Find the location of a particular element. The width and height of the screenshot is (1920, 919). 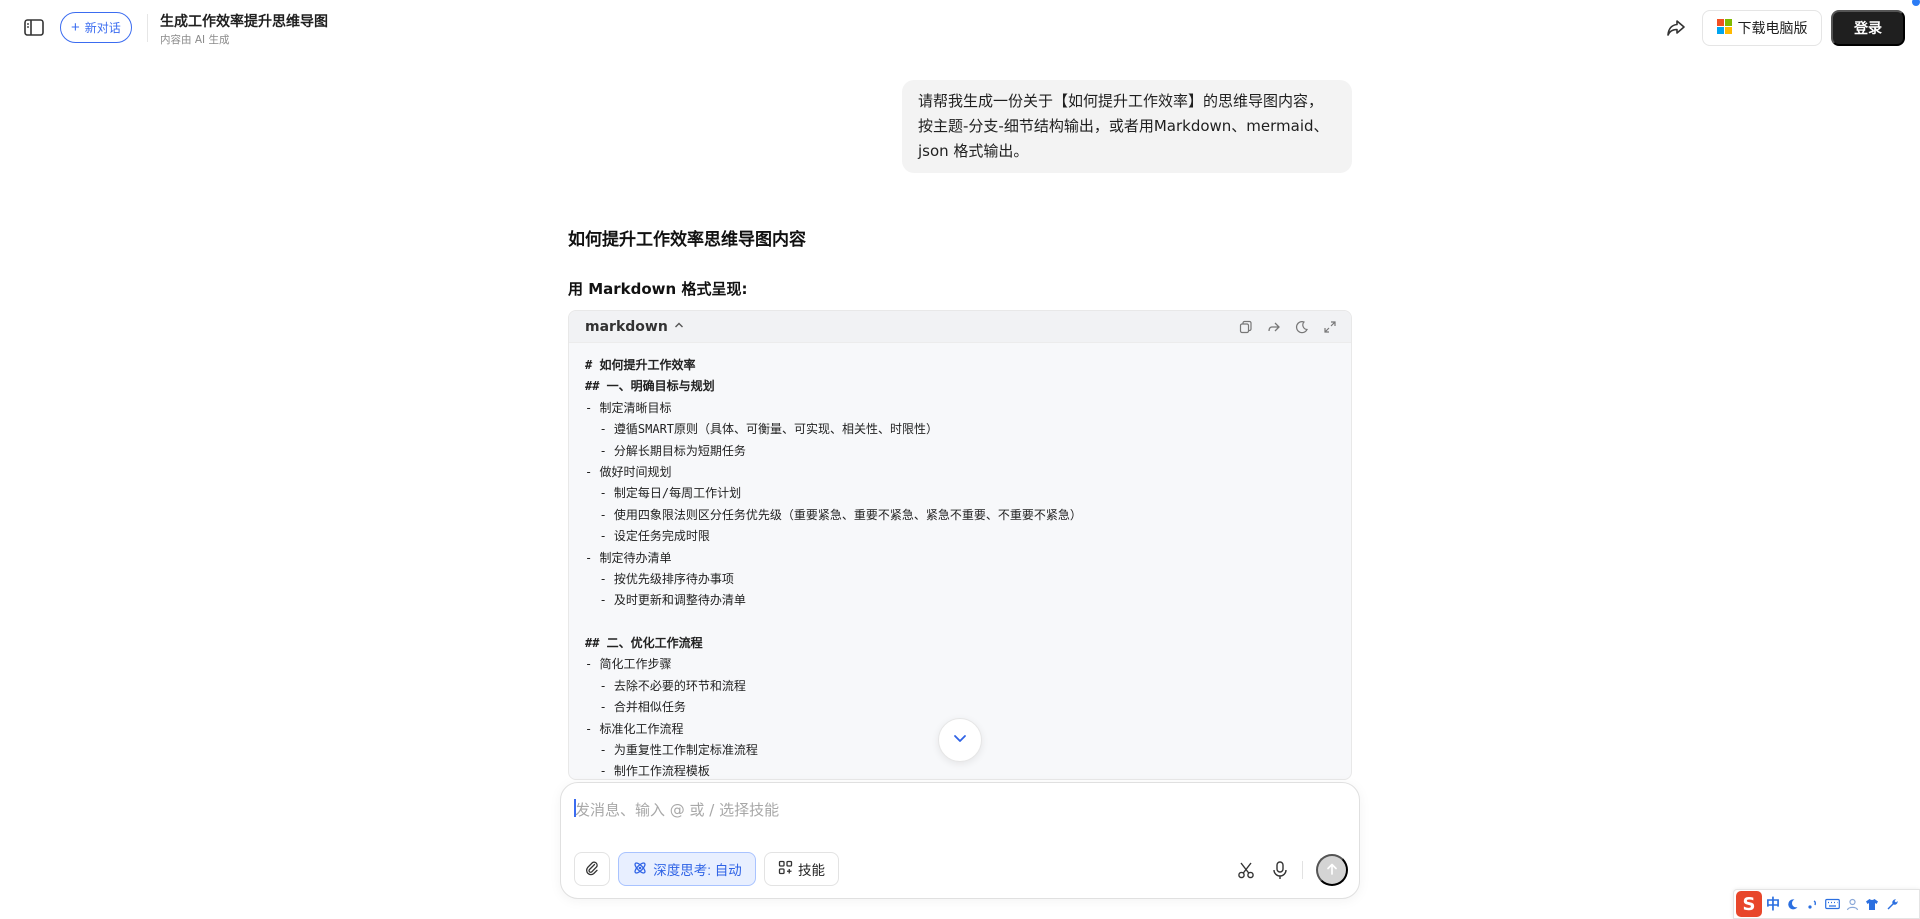

atom-icon is located at coordinates (640, 869).